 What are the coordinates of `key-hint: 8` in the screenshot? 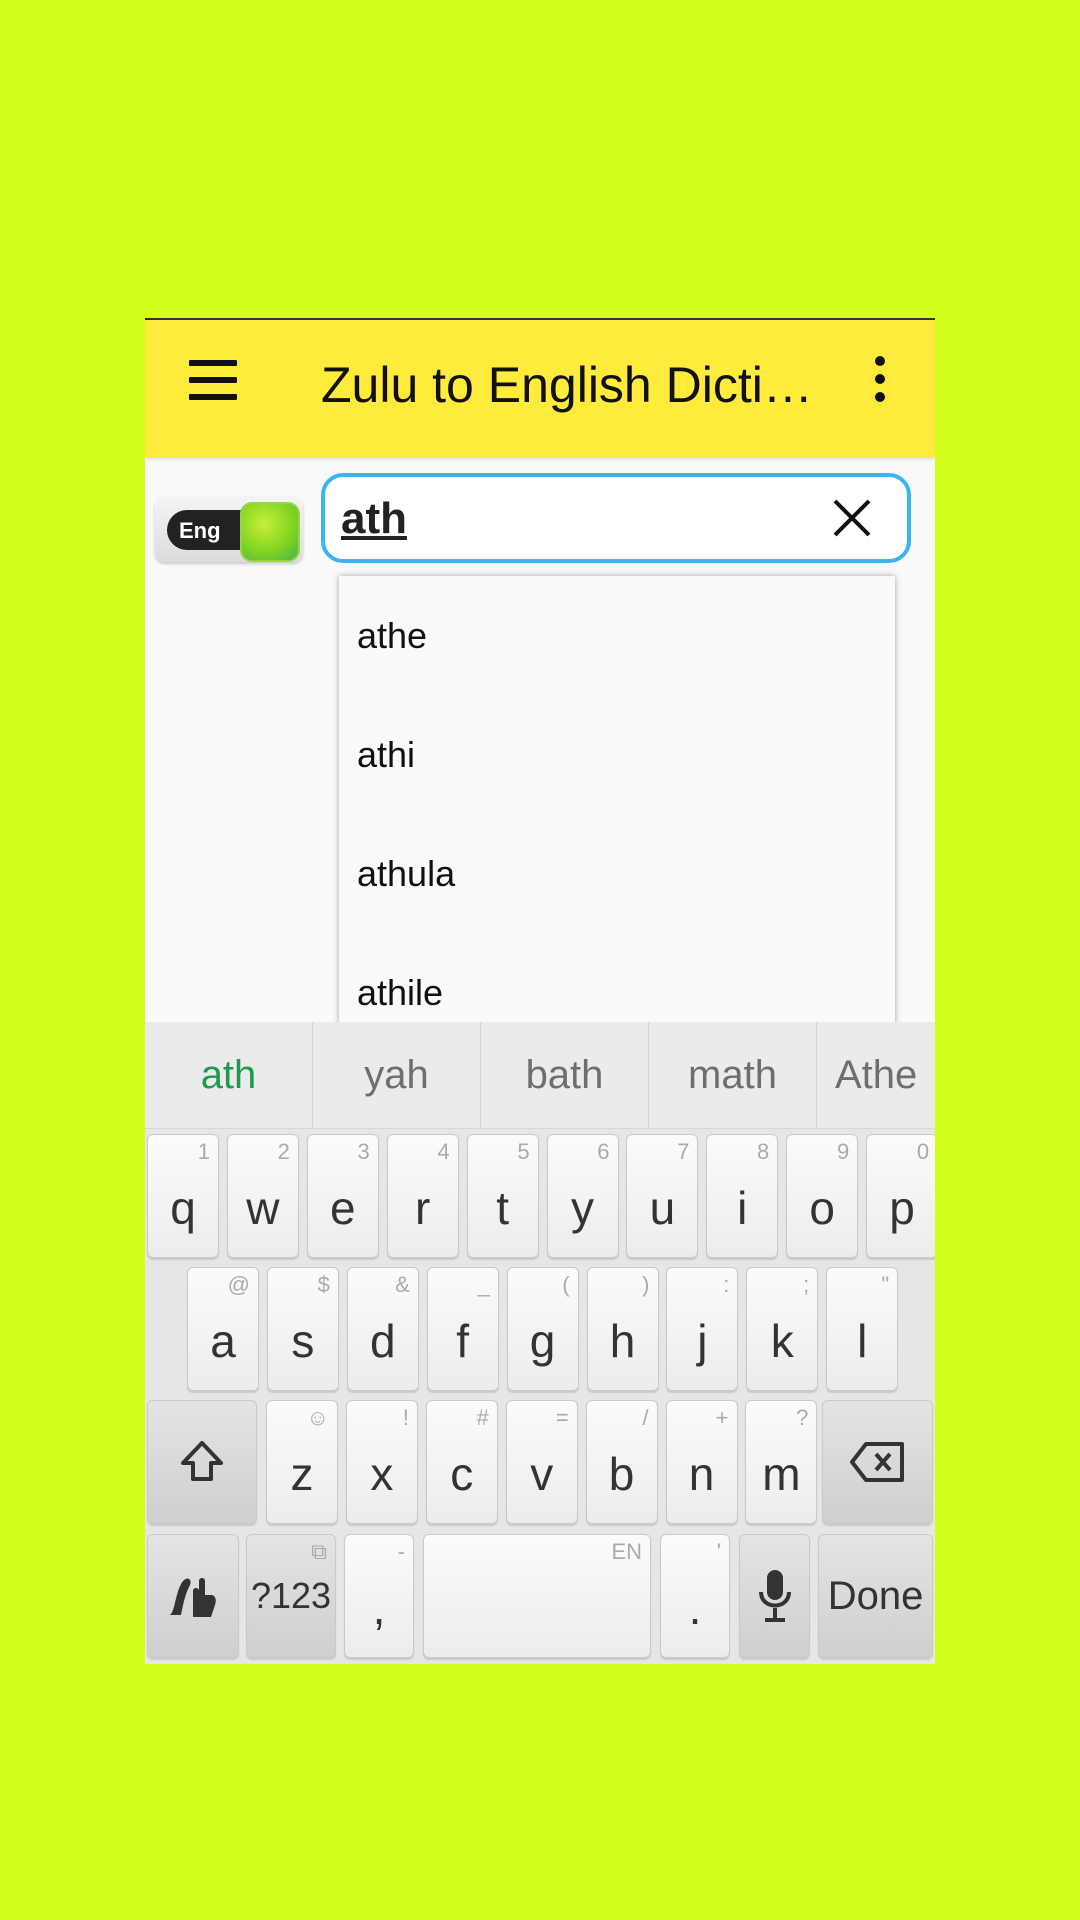 It's located at (763, 1151).